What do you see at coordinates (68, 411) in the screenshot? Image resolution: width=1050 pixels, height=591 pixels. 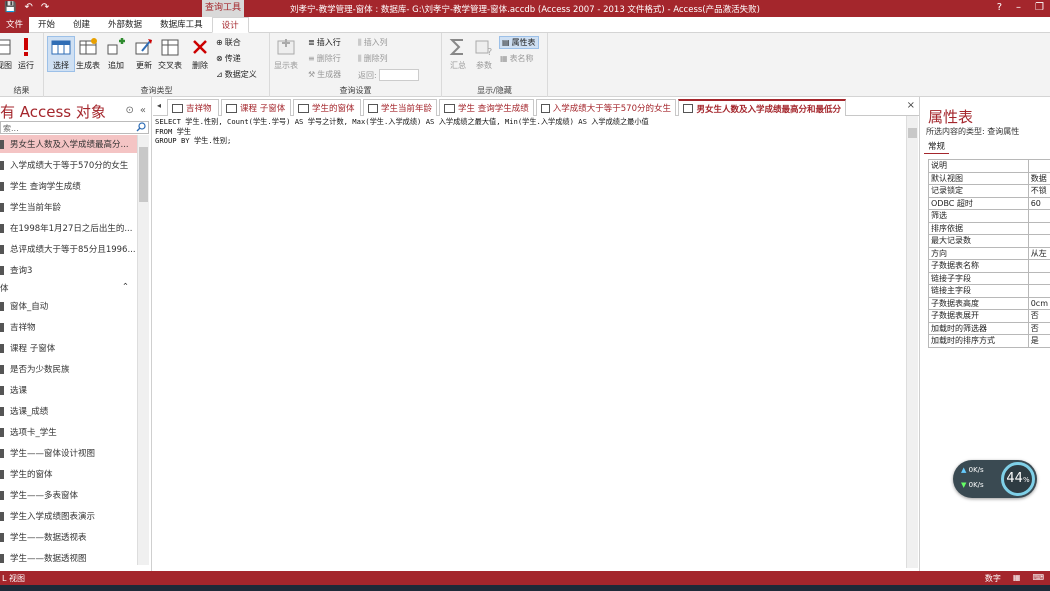 I see `nav-item-form: 选课_成绩` at bounding box center [68, 411].